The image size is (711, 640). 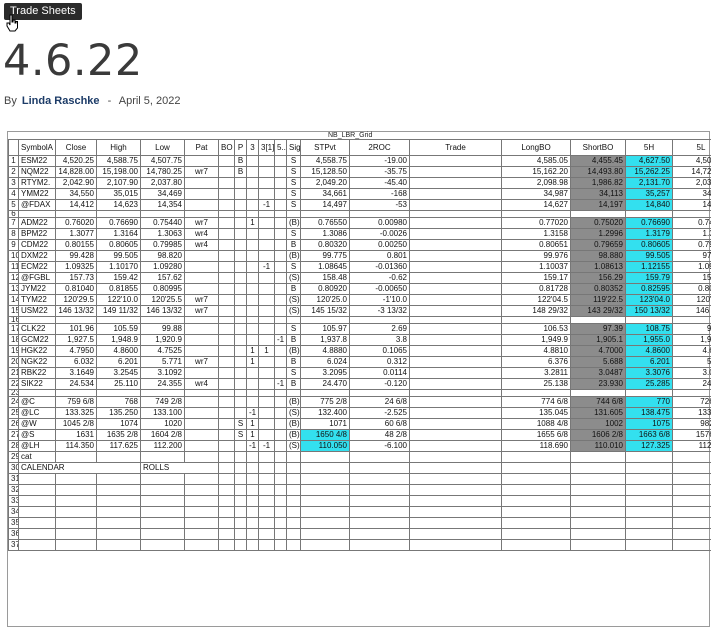 What do you see at coordinates (536, 300) in the screenshot?
I see `table-cell: 122'04.5` at bounding box center [536, 300].